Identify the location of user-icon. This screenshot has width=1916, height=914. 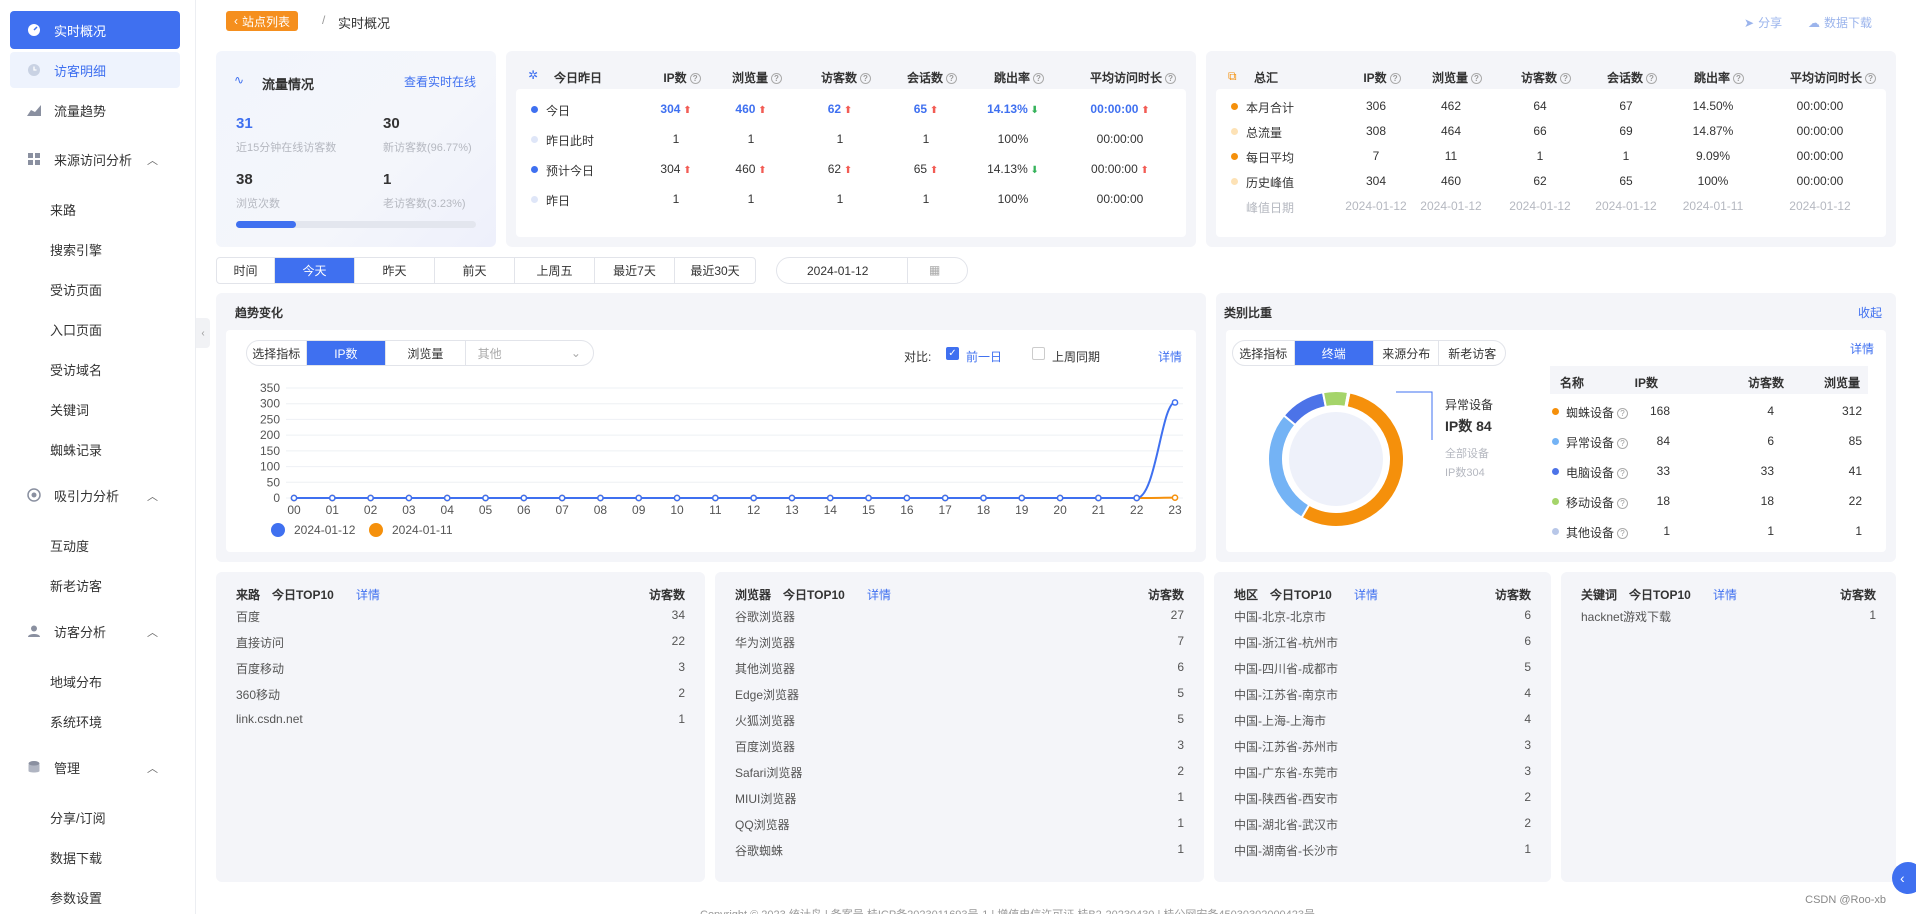
(34, 631).